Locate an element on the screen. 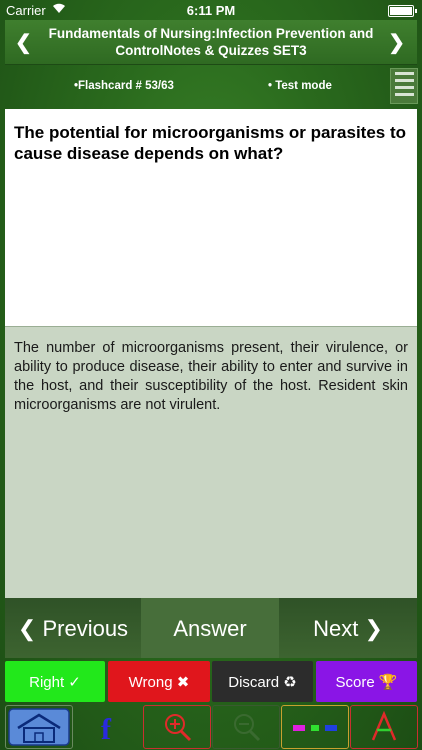 The width and height of the screenshot is (422, 750). battery-icon is located at coordinates (402, 11).